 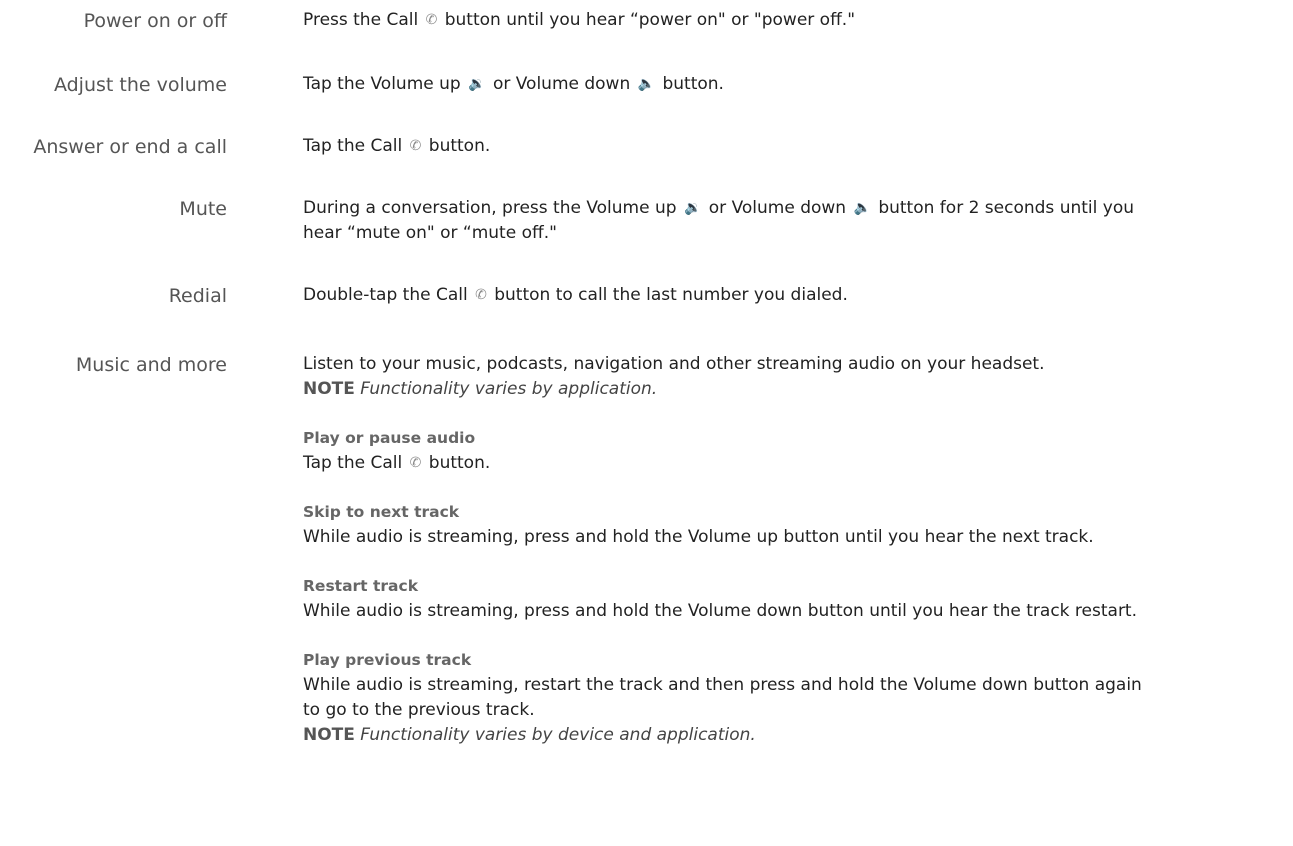 What do you see at coordinates (389, 438) in the screenshot?
I see `play-pause-heading: Play or pause audio` at bounding box center [389, 438].